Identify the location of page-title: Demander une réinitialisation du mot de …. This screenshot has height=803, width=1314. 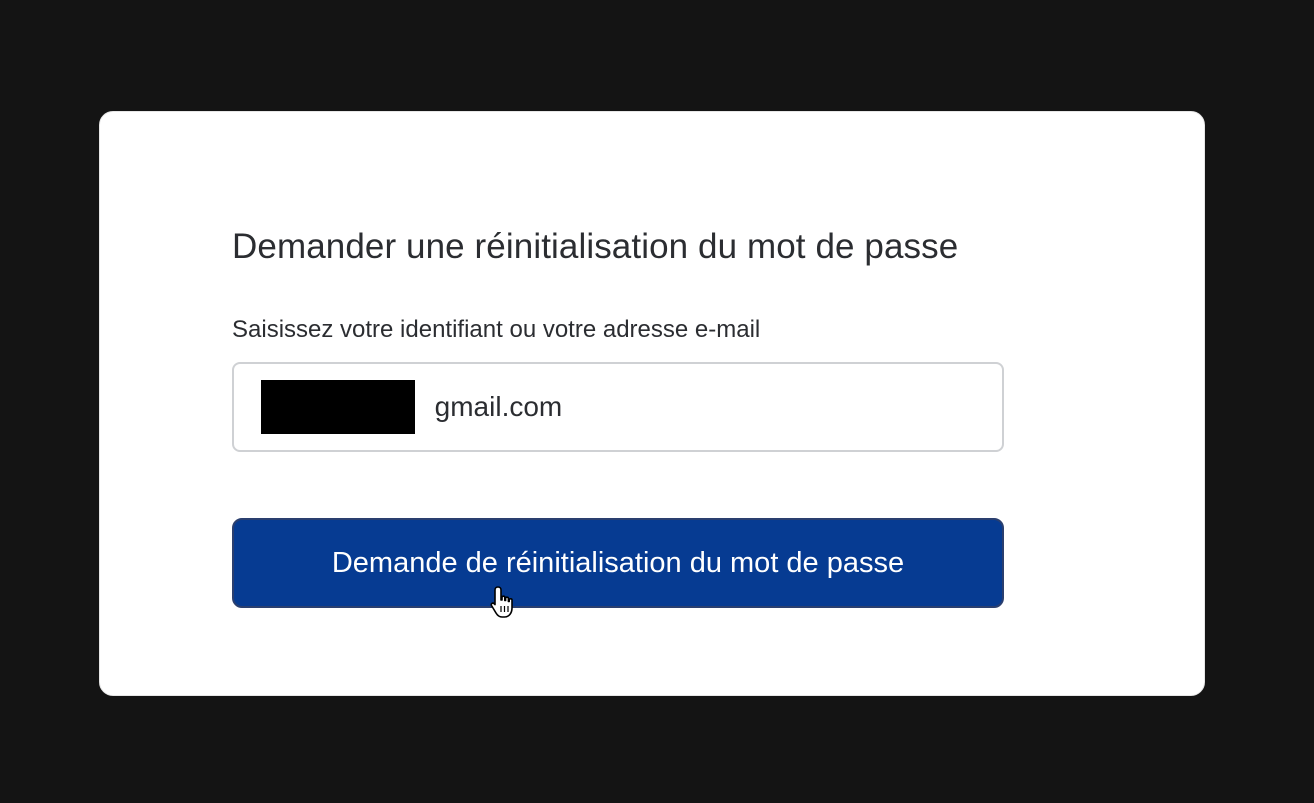
(595, 246).